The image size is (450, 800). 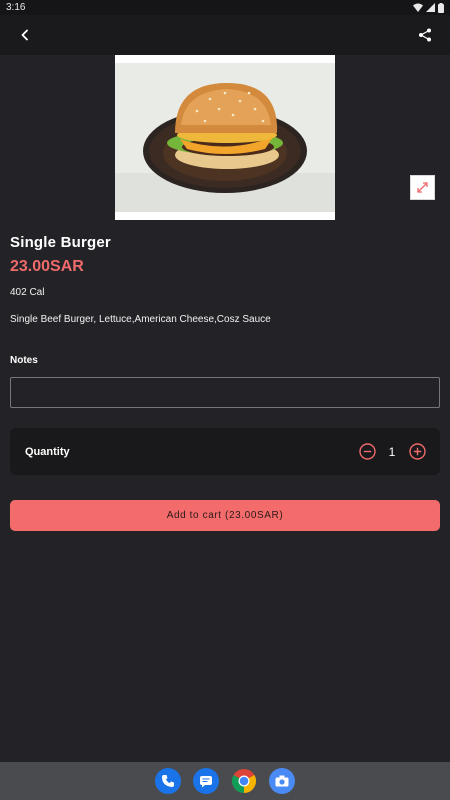 I want to click on status-bar: 3:16, so click(x=225, y=7).